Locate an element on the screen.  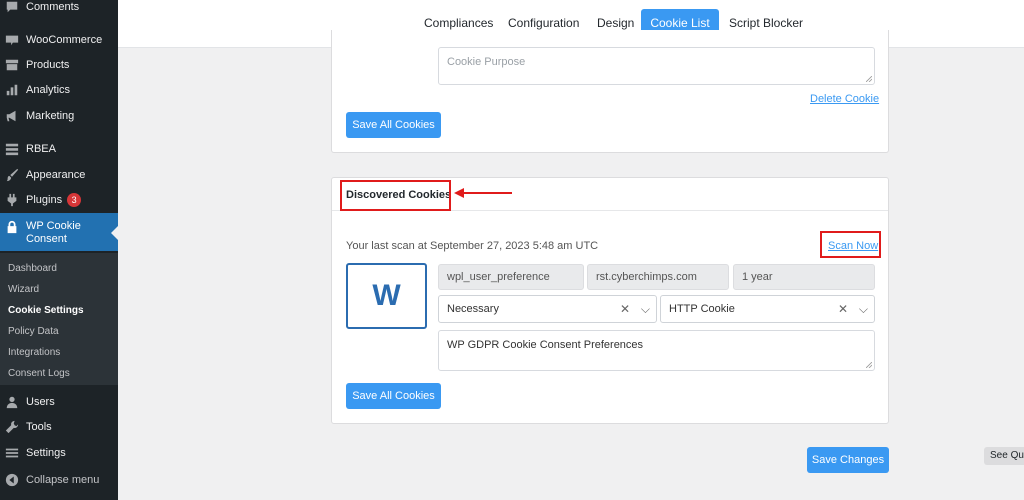
sidebar-item-analytics: Analytics is located at coordinates (59, 90).